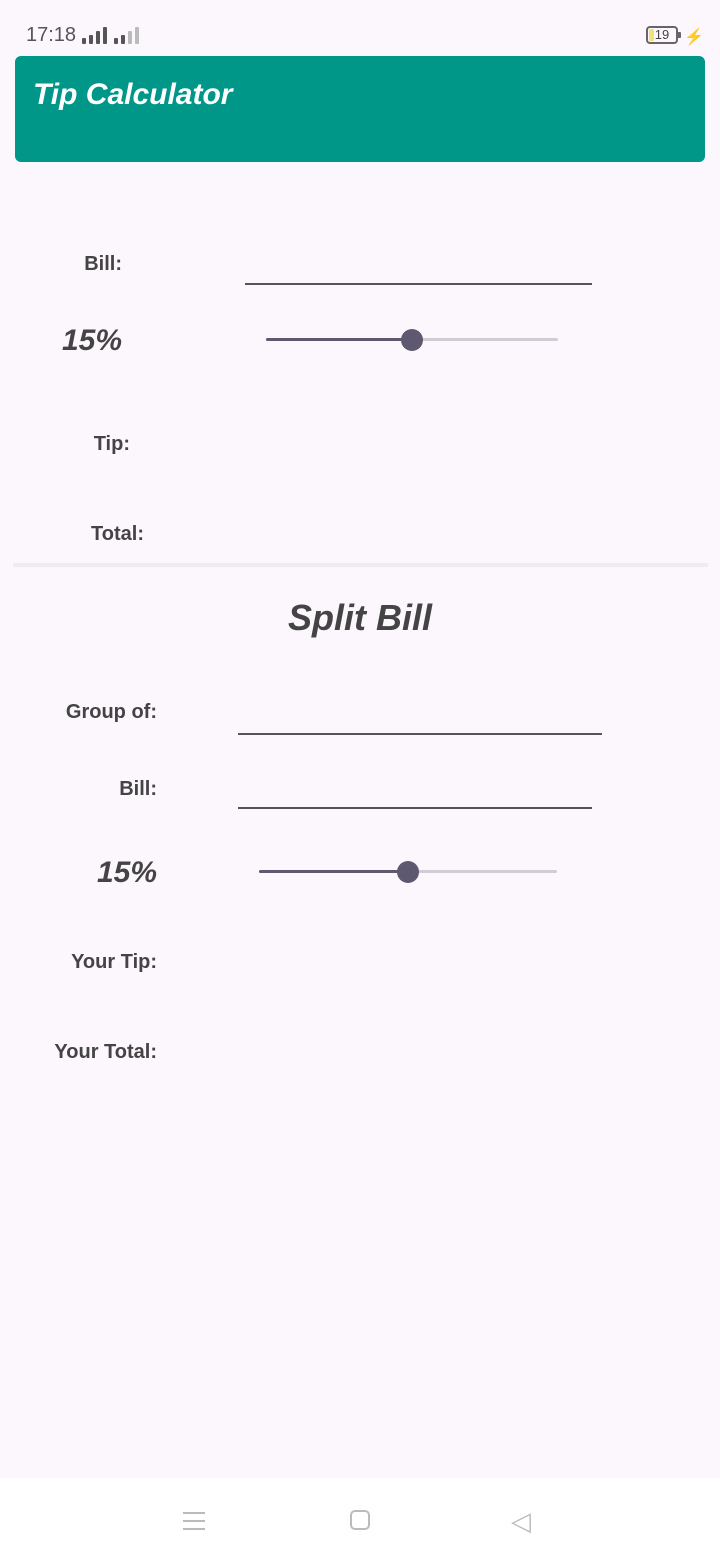  Describe the element at coordinates (51, 35) in the screenshot. I see `status-time: 17:18` at that location.